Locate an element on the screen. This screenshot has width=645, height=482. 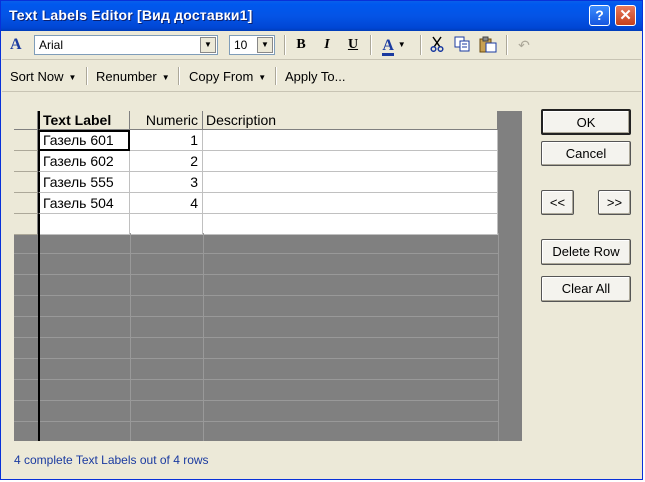
numeric-cell: 1 is located at coordinates (166, 140).